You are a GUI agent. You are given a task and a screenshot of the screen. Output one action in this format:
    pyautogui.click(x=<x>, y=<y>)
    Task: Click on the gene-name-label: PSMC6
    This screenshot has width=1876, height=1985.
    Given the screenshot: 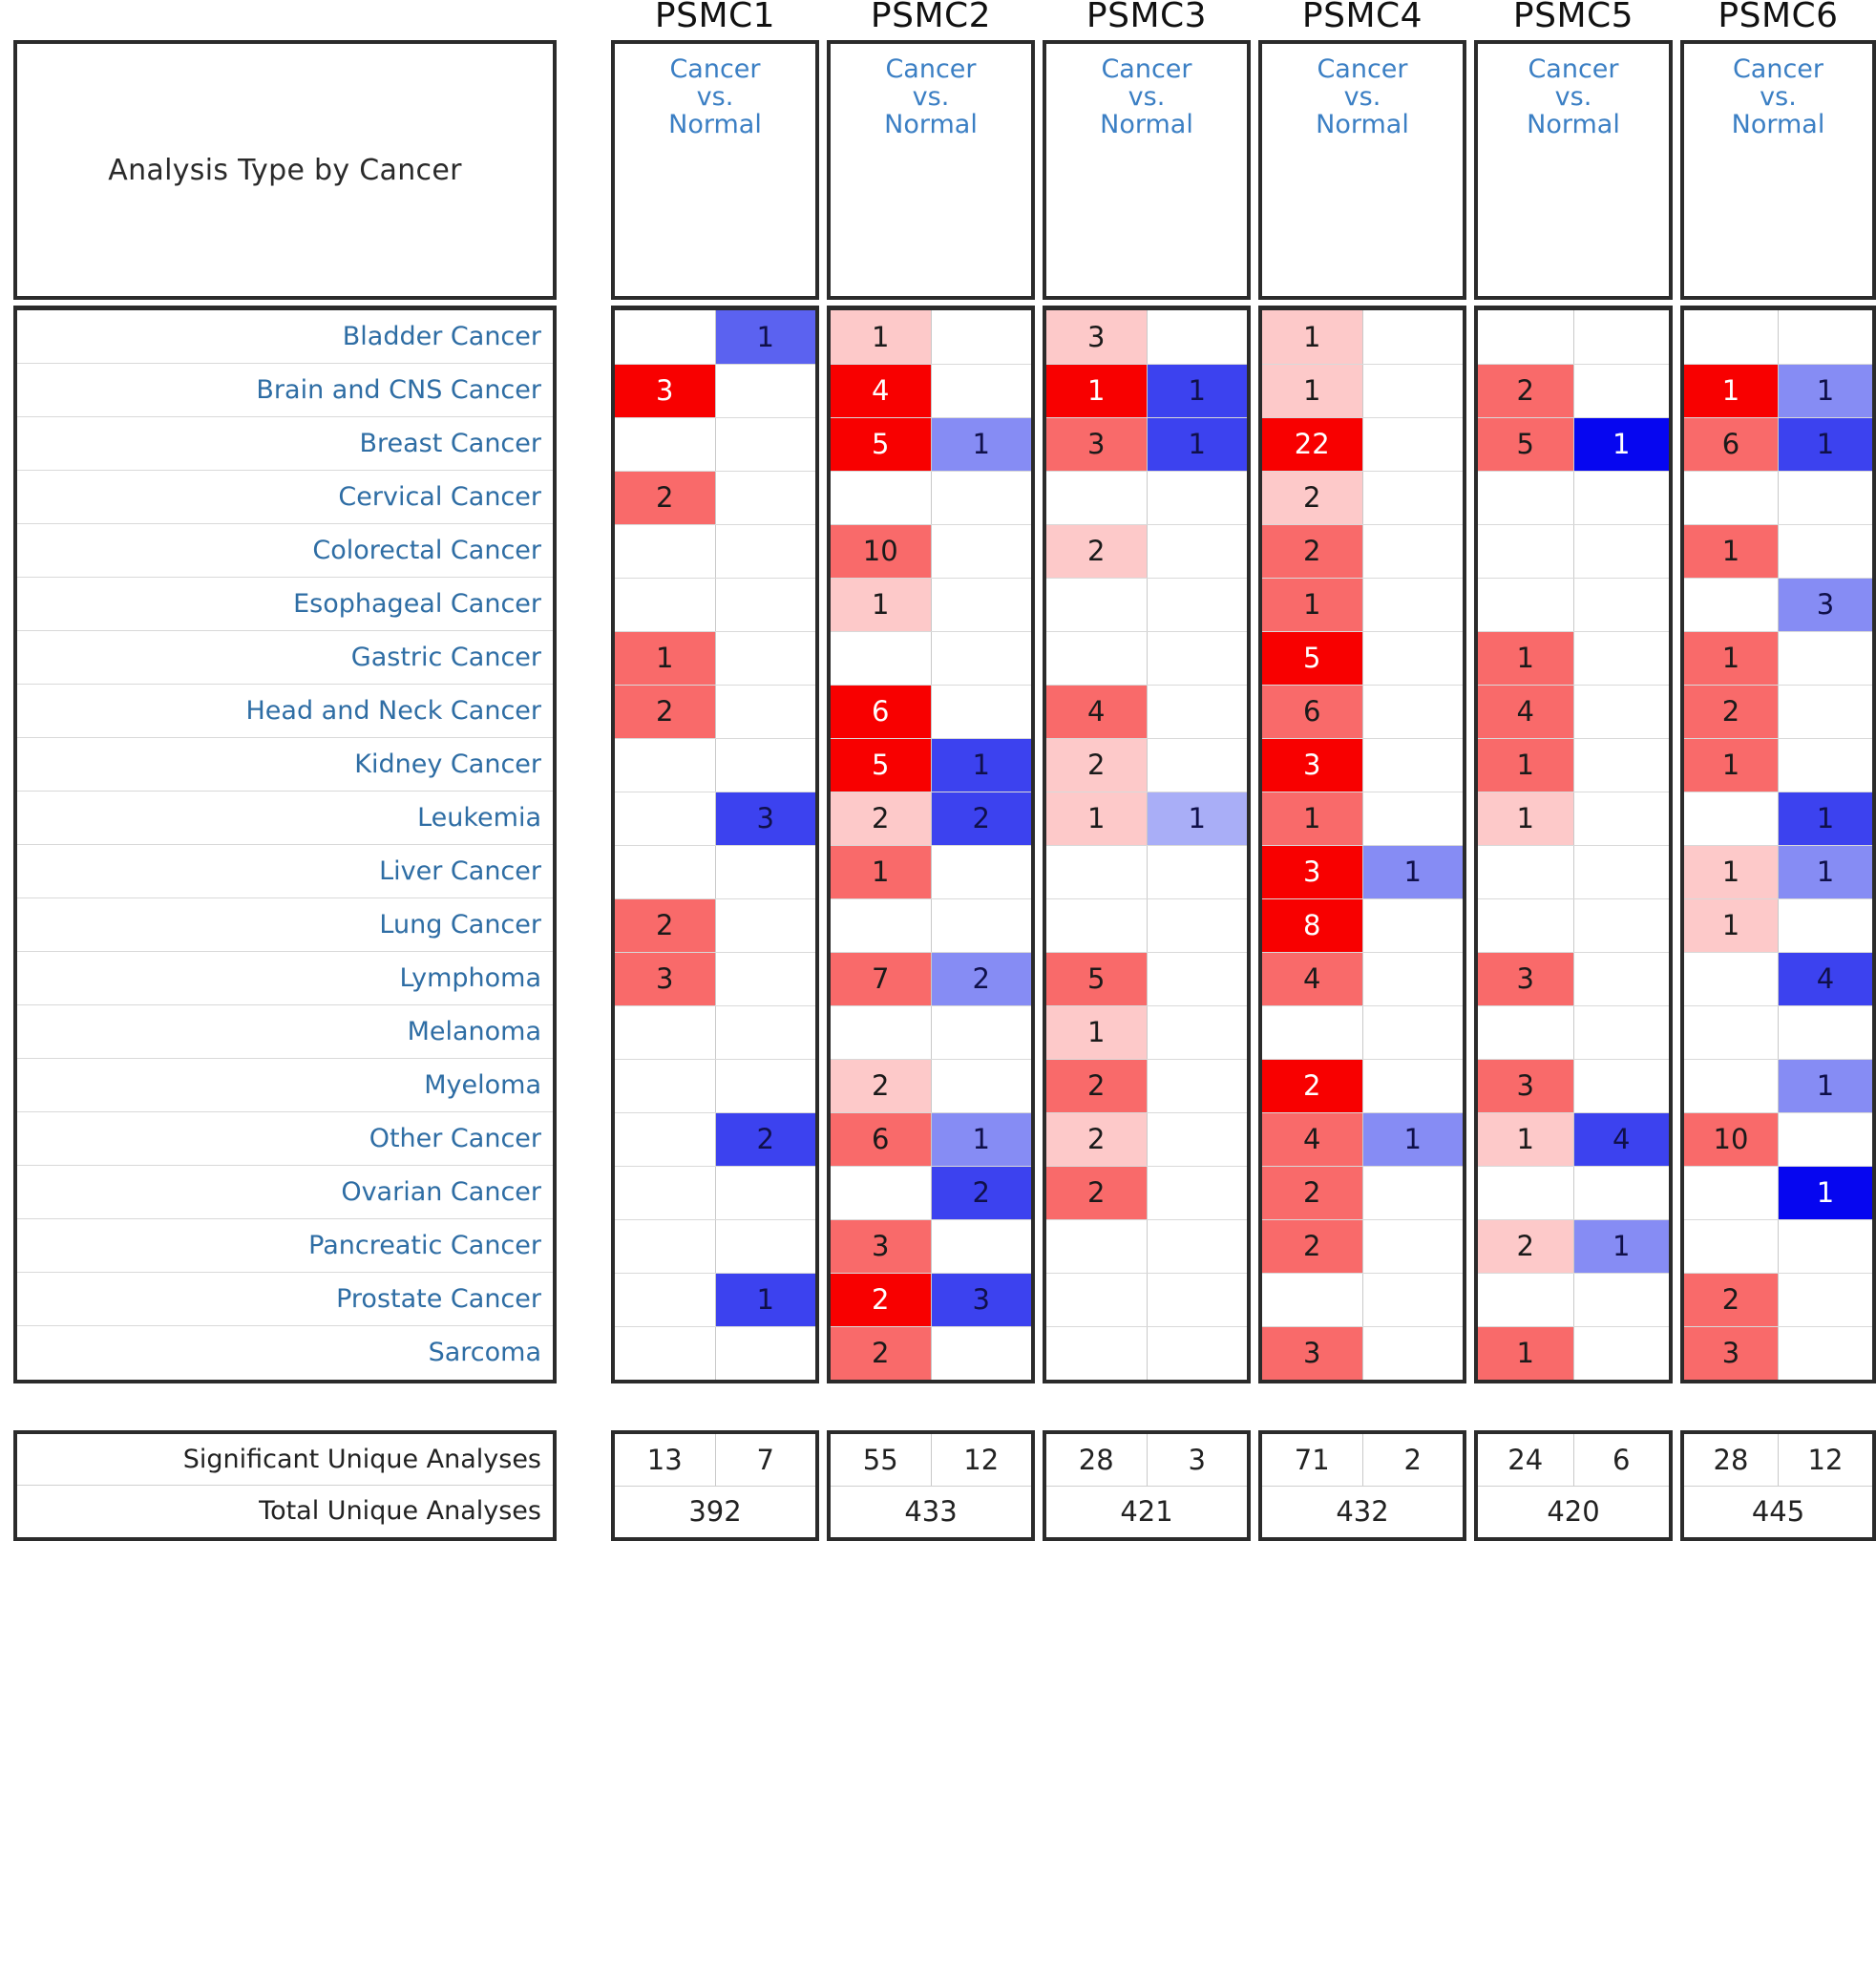 What is the action you would take?
    pyautogui.click(x=1778, y=17)
    